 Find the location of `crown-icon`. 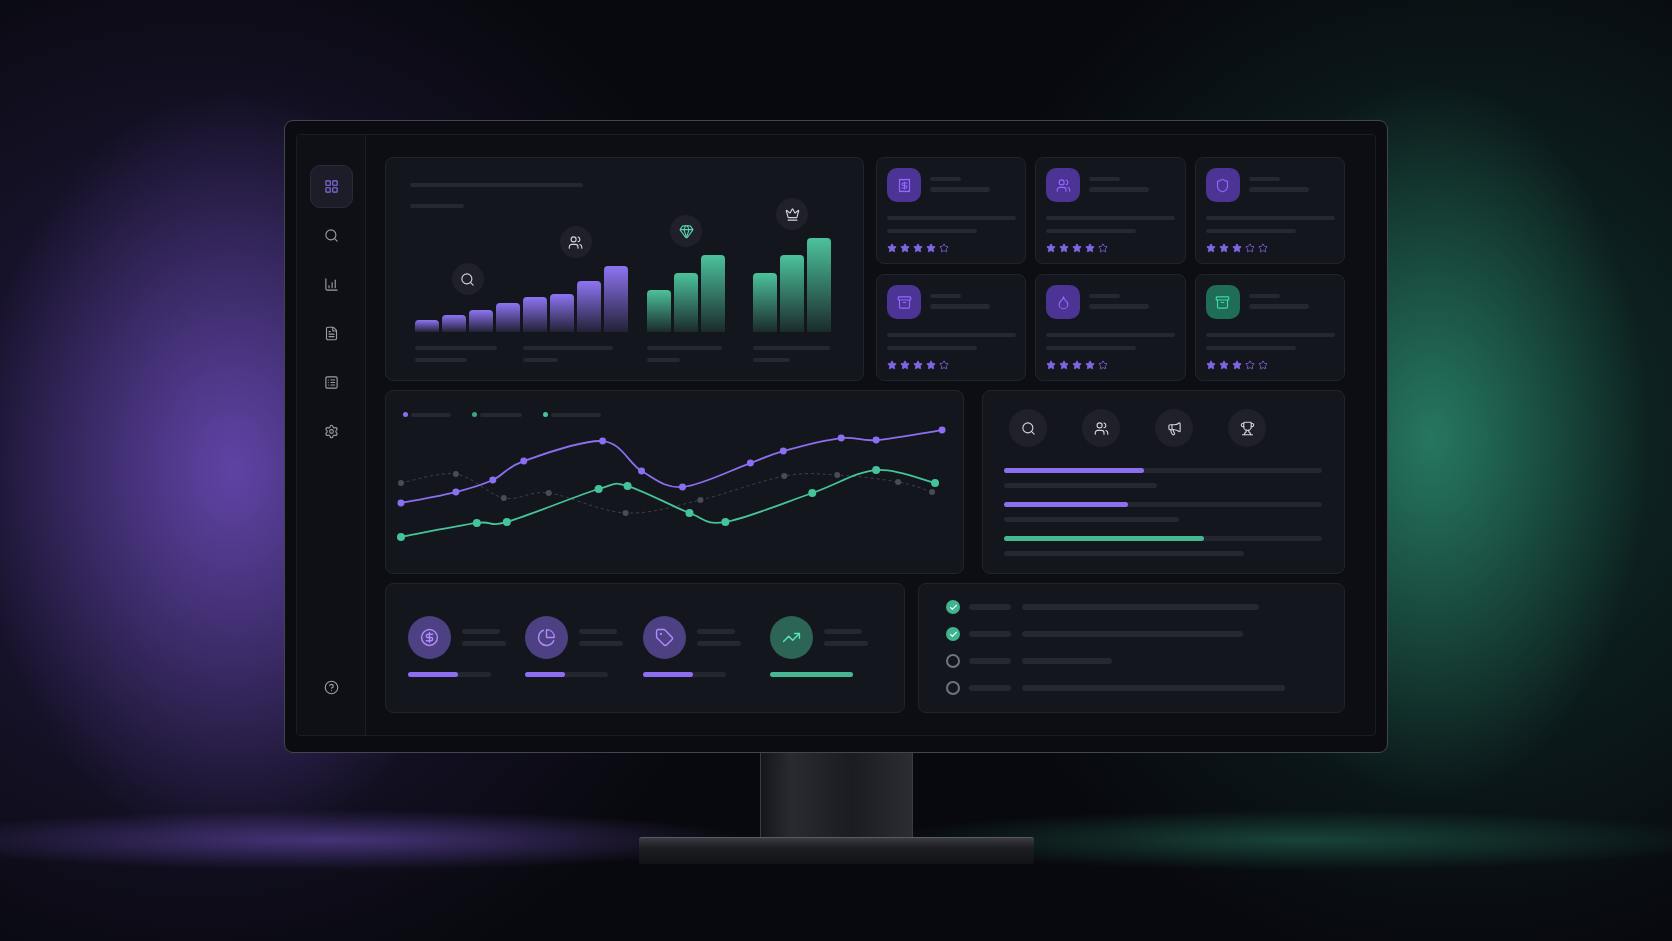

crown-icon is located at coordinates (792, 214).